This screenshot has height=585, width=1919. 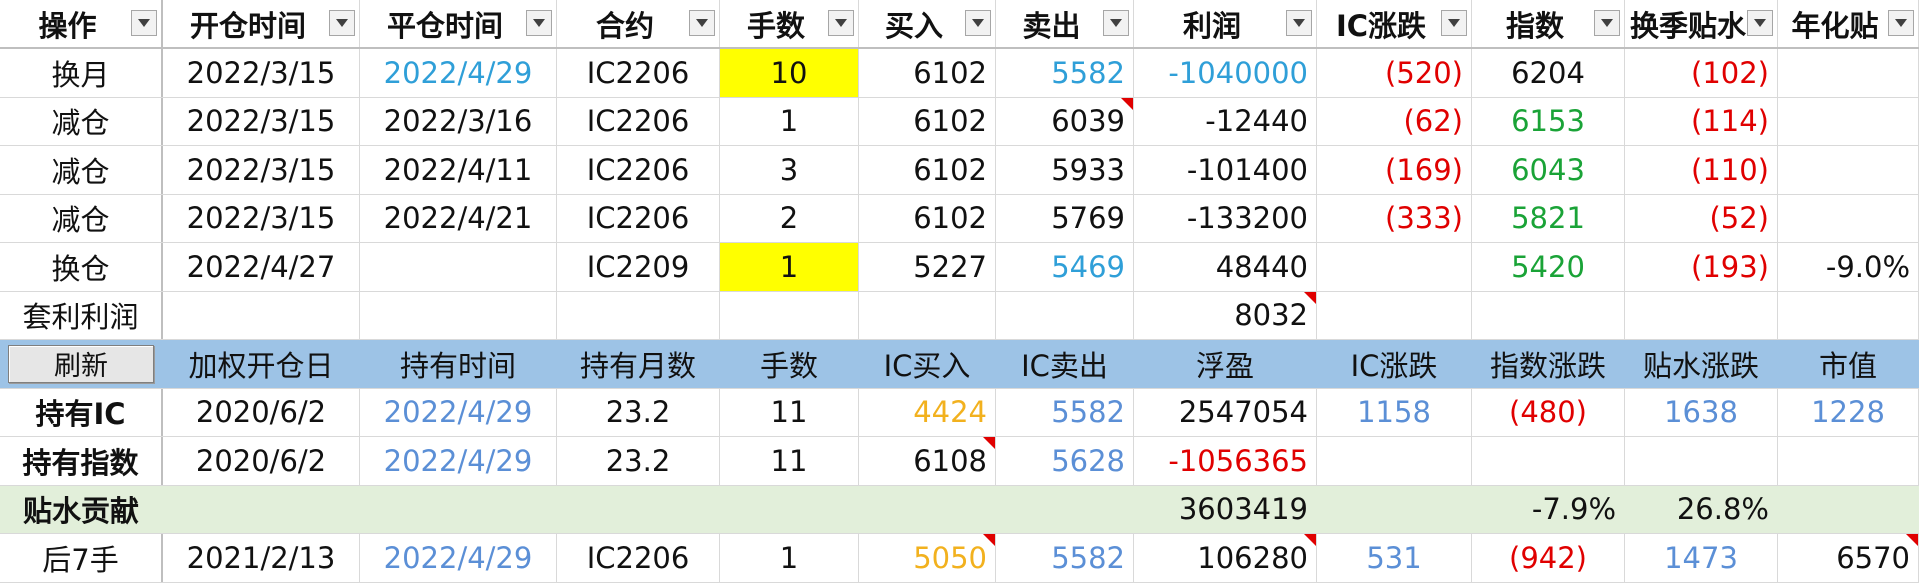 What do you see at coordinates (1394, 170) in the screenshot?
I see `cell-ic-change: (169)` at bounding box center [1394, 170].